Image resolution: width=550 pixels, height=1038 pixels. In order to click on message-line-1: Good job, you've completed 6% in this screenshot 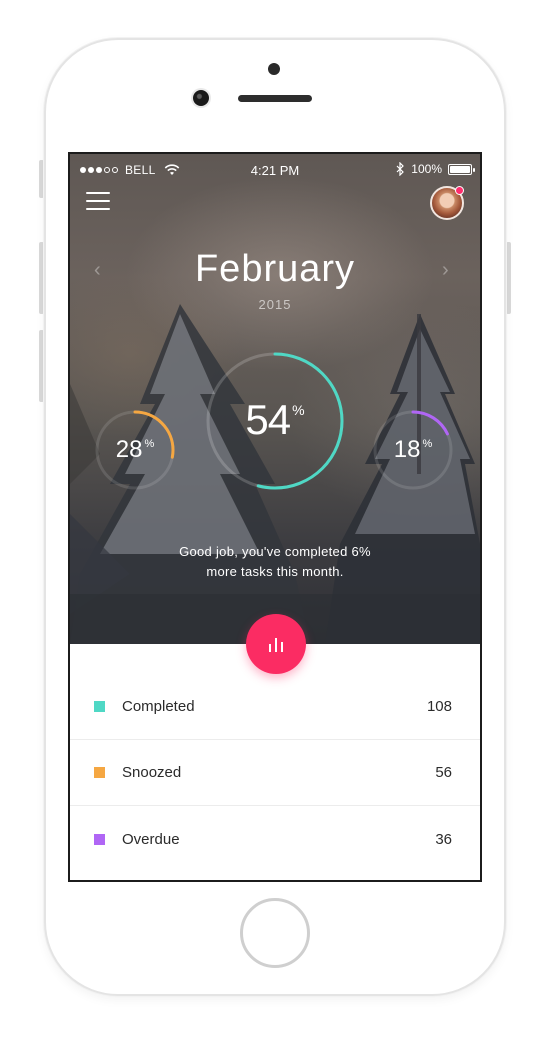, I will do `click(275, 551)`.